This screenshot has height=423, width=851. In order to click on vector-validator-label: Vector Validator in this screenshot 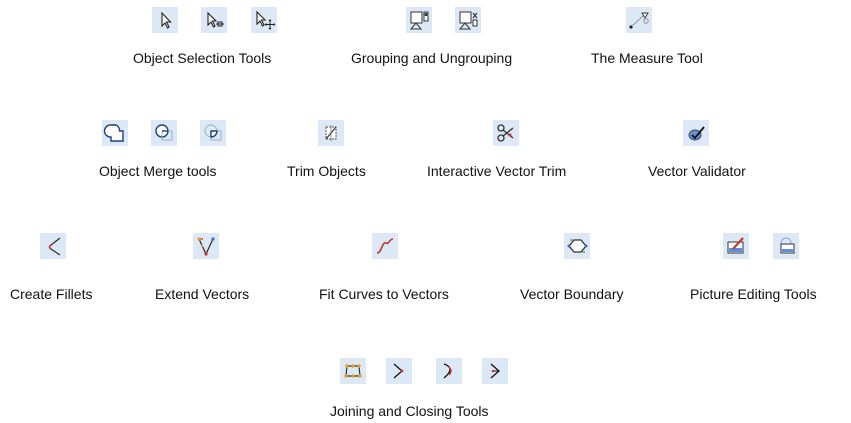, I will do `click(697, 171)`.